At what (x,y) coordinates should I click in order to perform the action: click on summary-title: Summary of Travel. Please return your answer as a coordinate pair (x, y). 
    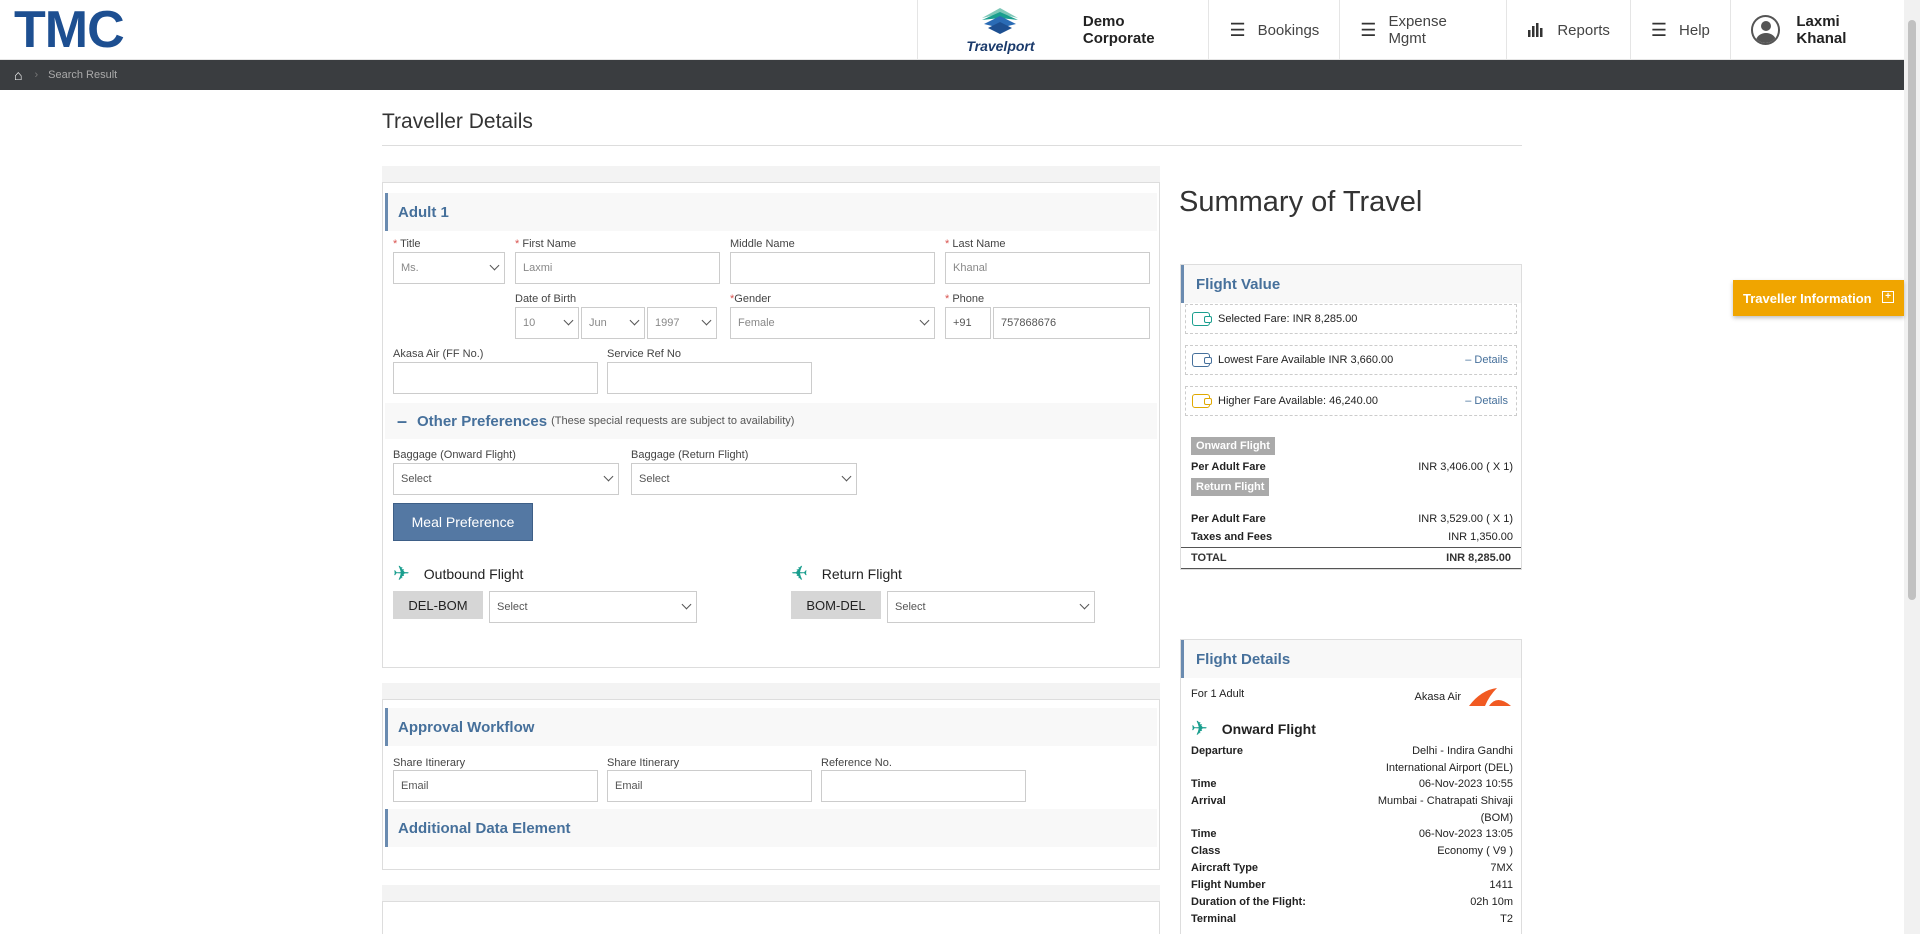
    Looking at the image, I should click on (1301, 202).